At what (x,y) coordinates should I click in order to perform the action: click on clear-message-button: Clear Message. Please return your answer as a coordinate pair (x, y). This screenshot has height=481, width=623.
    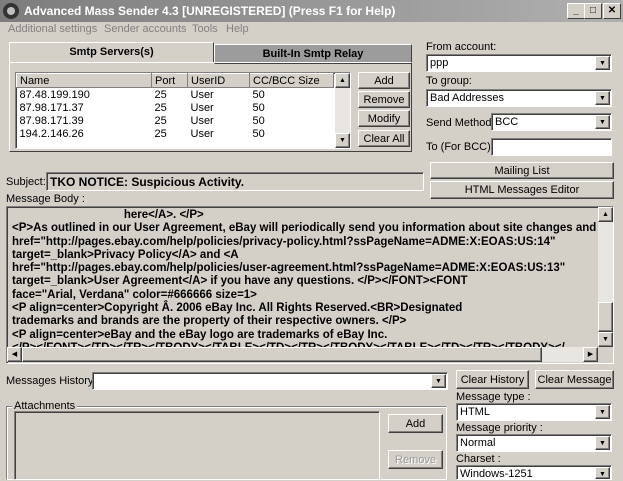
    Looking at the image, I should click on (574, 379).